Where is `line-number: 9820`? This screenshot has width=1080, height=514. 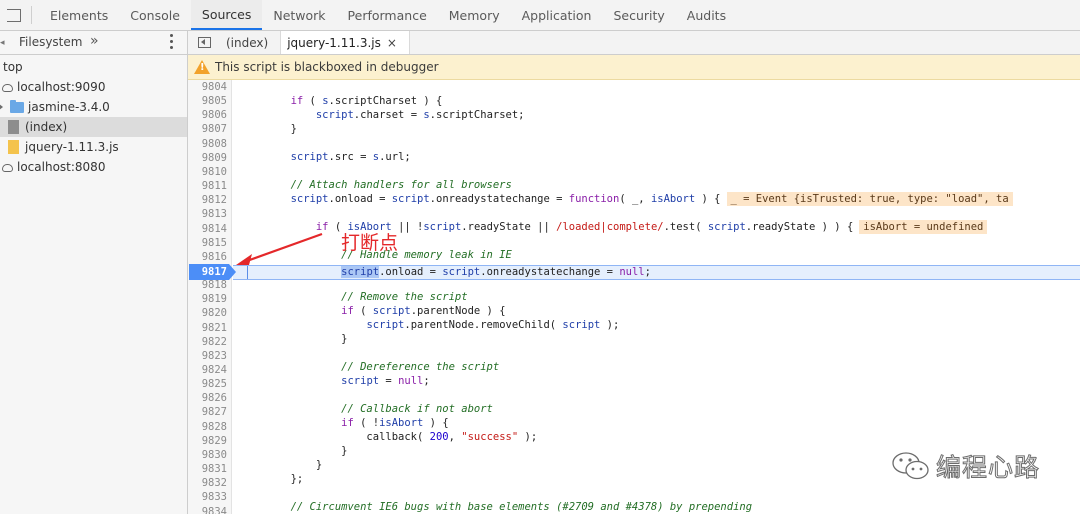 line-number: 9820 is located at coordinates (209, 313).